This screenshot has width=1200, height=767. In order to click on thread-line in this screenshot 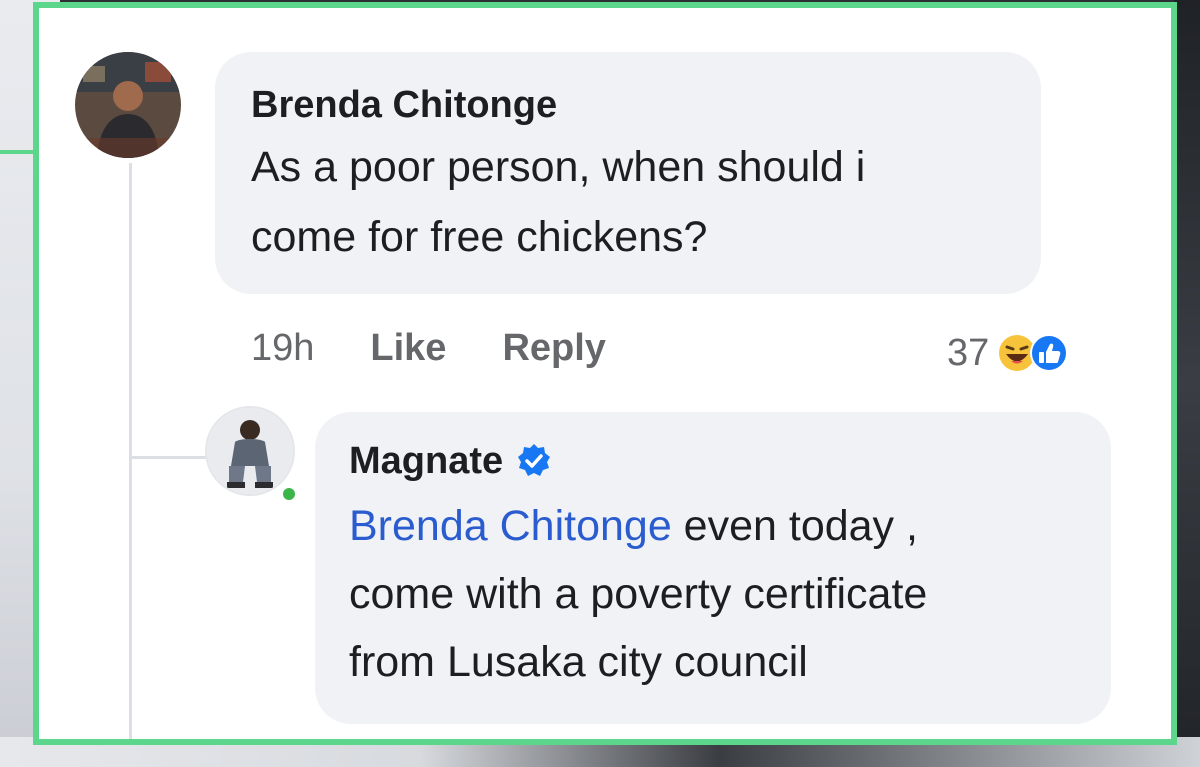, I will do `click(130, 451)`.